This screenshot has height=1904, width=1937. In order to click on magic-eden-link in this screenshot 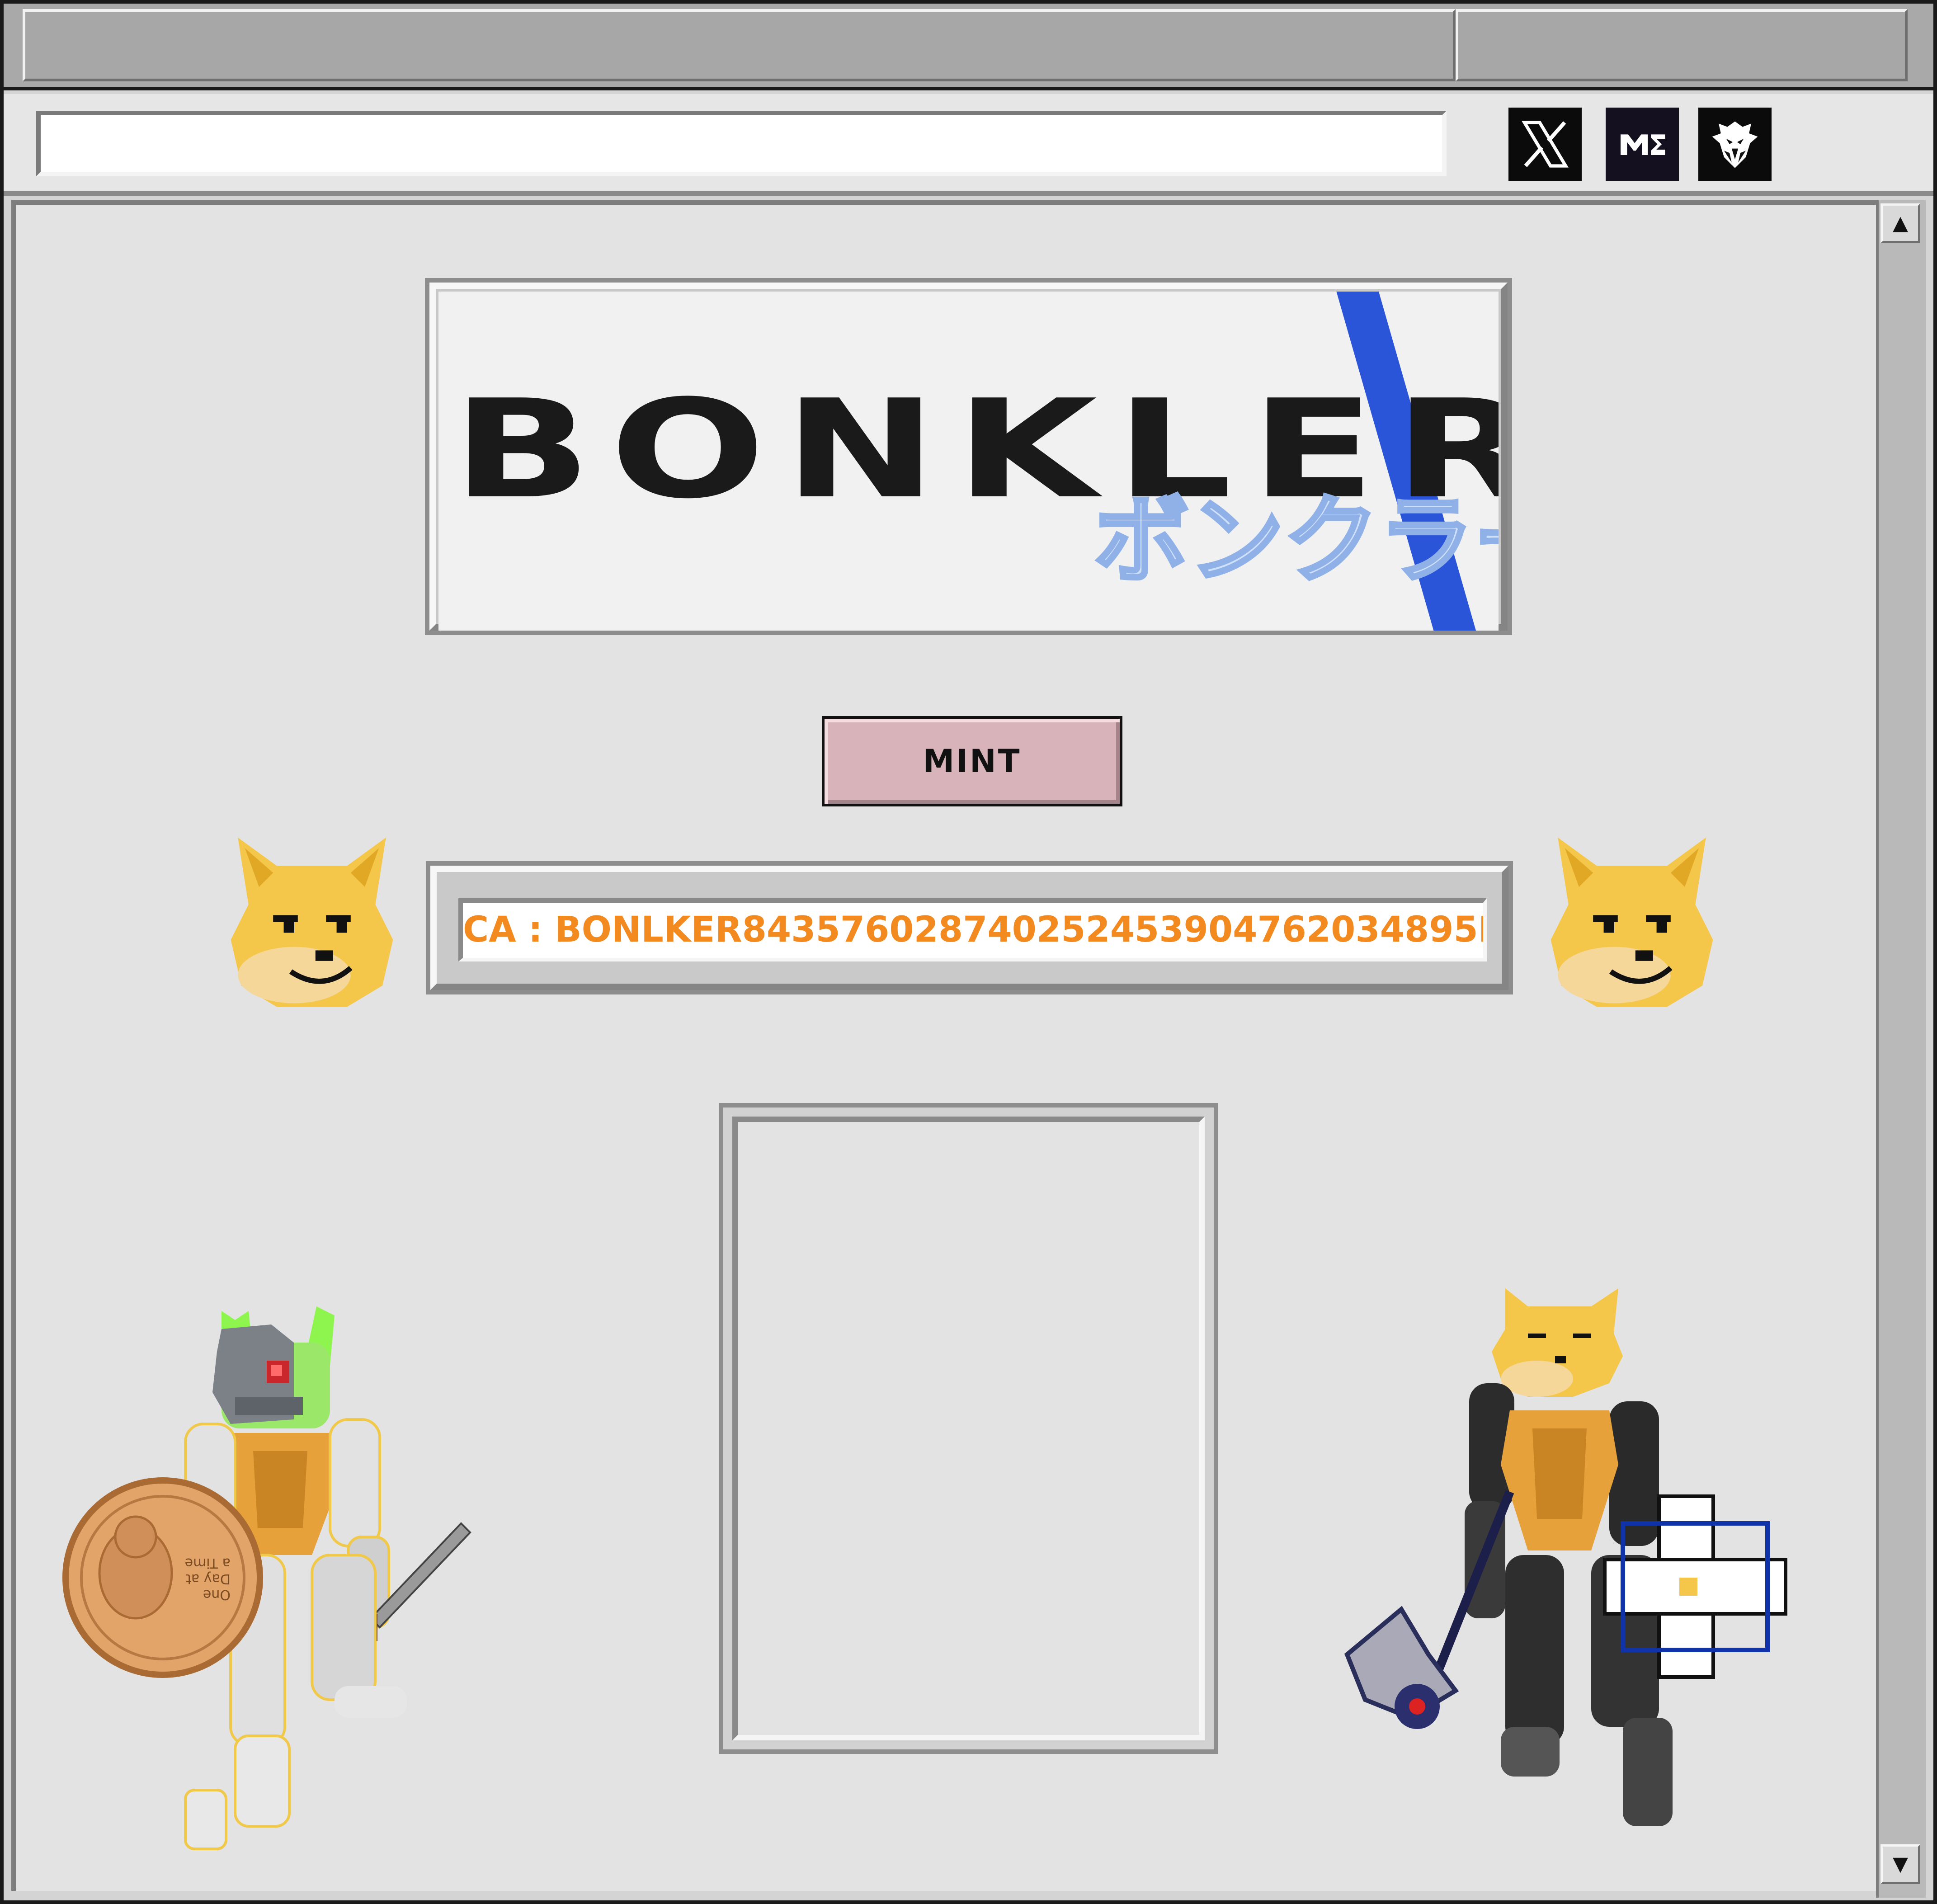, I will do `click(1642, 144)`.